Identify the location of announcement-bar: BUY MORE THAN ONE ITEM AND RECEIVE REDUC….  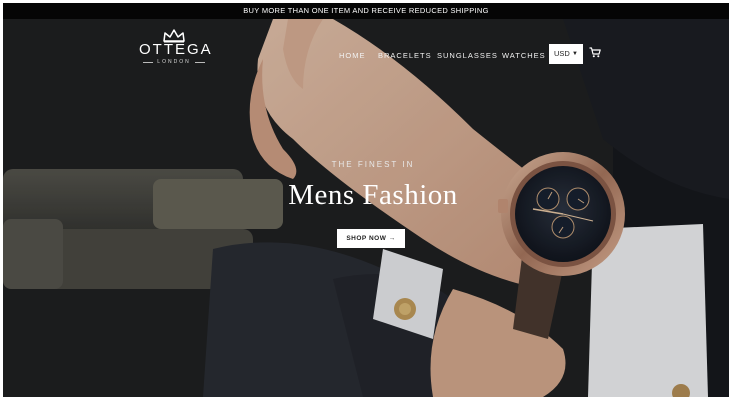
(366, 11).